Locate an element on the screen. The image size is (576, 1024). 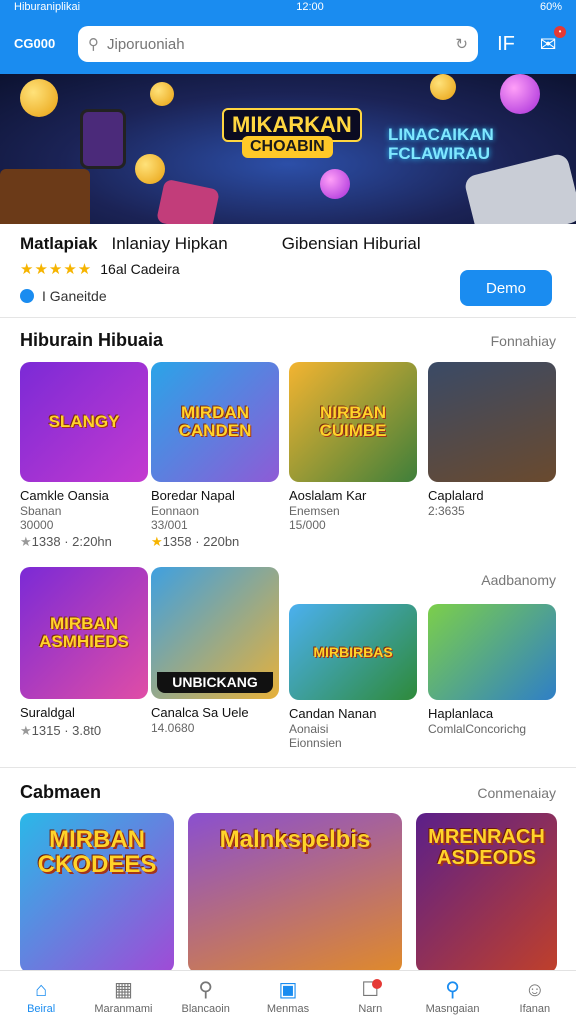
app-title: Boredar Napal is located at coordinates (193, 495).